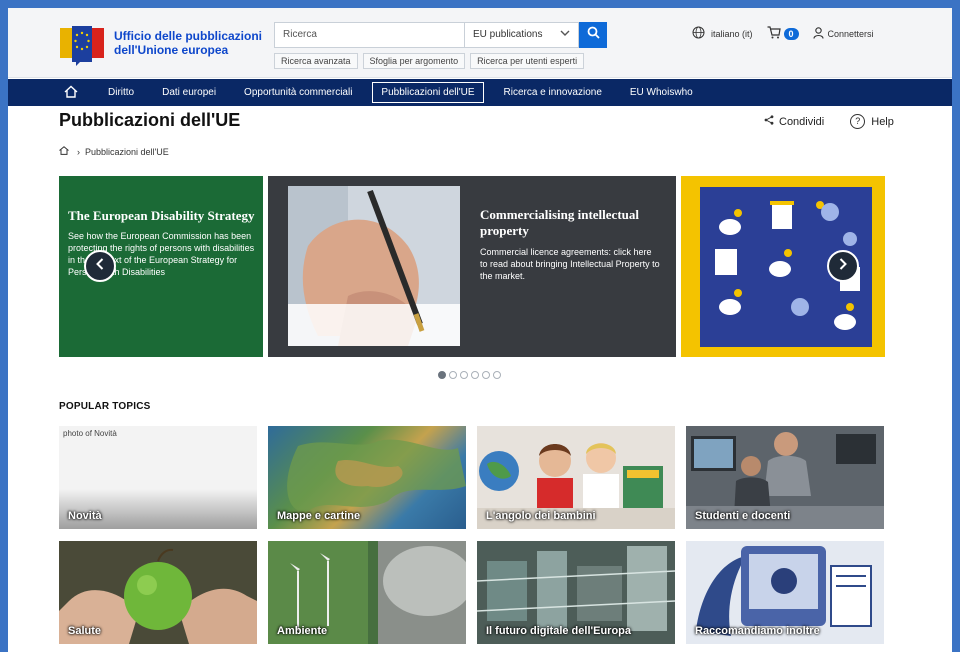 The height and width of the screenshot is (652, 960). Describe the element at coordinates (774, 33) in the screenshot. I see `cart-icon` at that location.